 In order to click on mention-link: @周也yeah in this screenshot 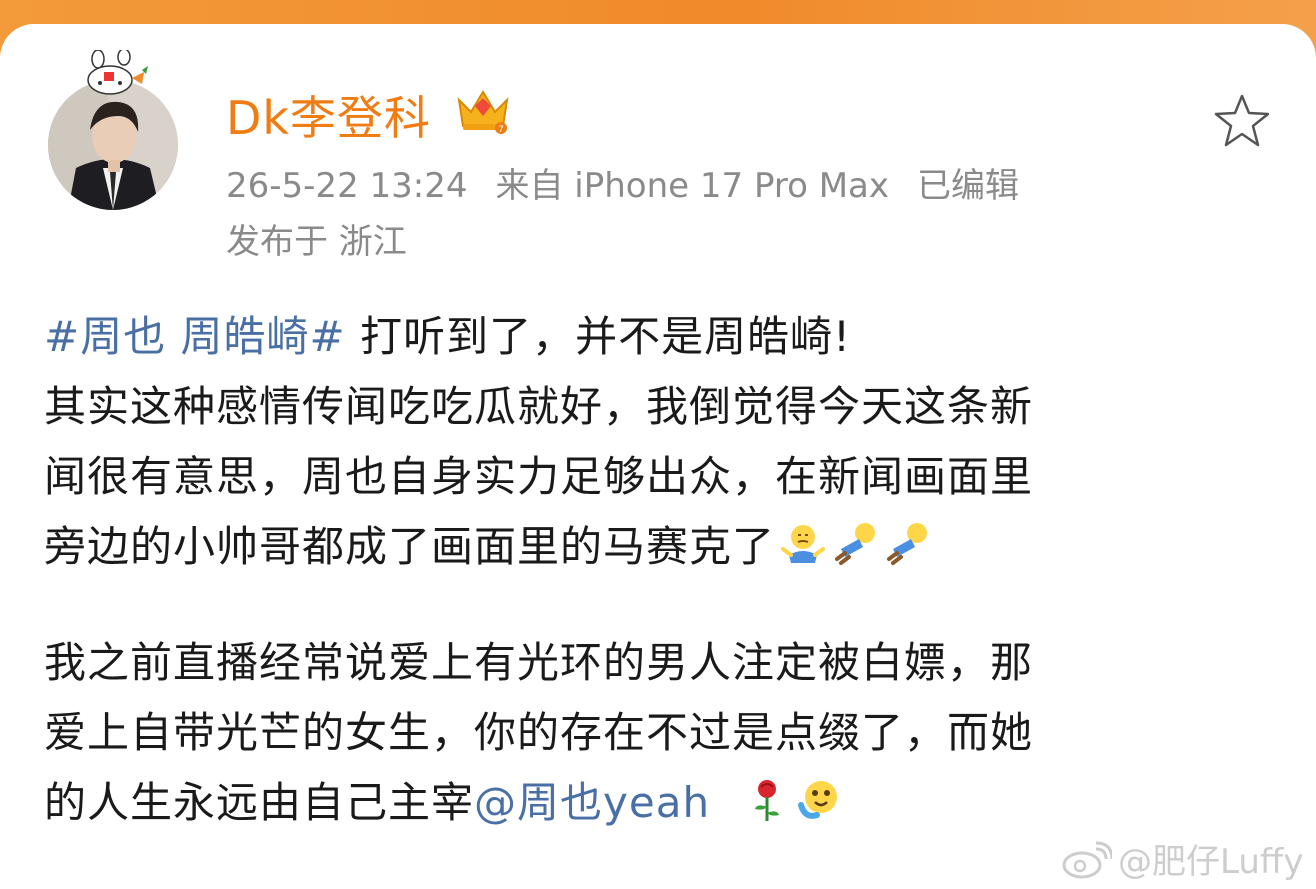, I will do `click(592, 802)`.